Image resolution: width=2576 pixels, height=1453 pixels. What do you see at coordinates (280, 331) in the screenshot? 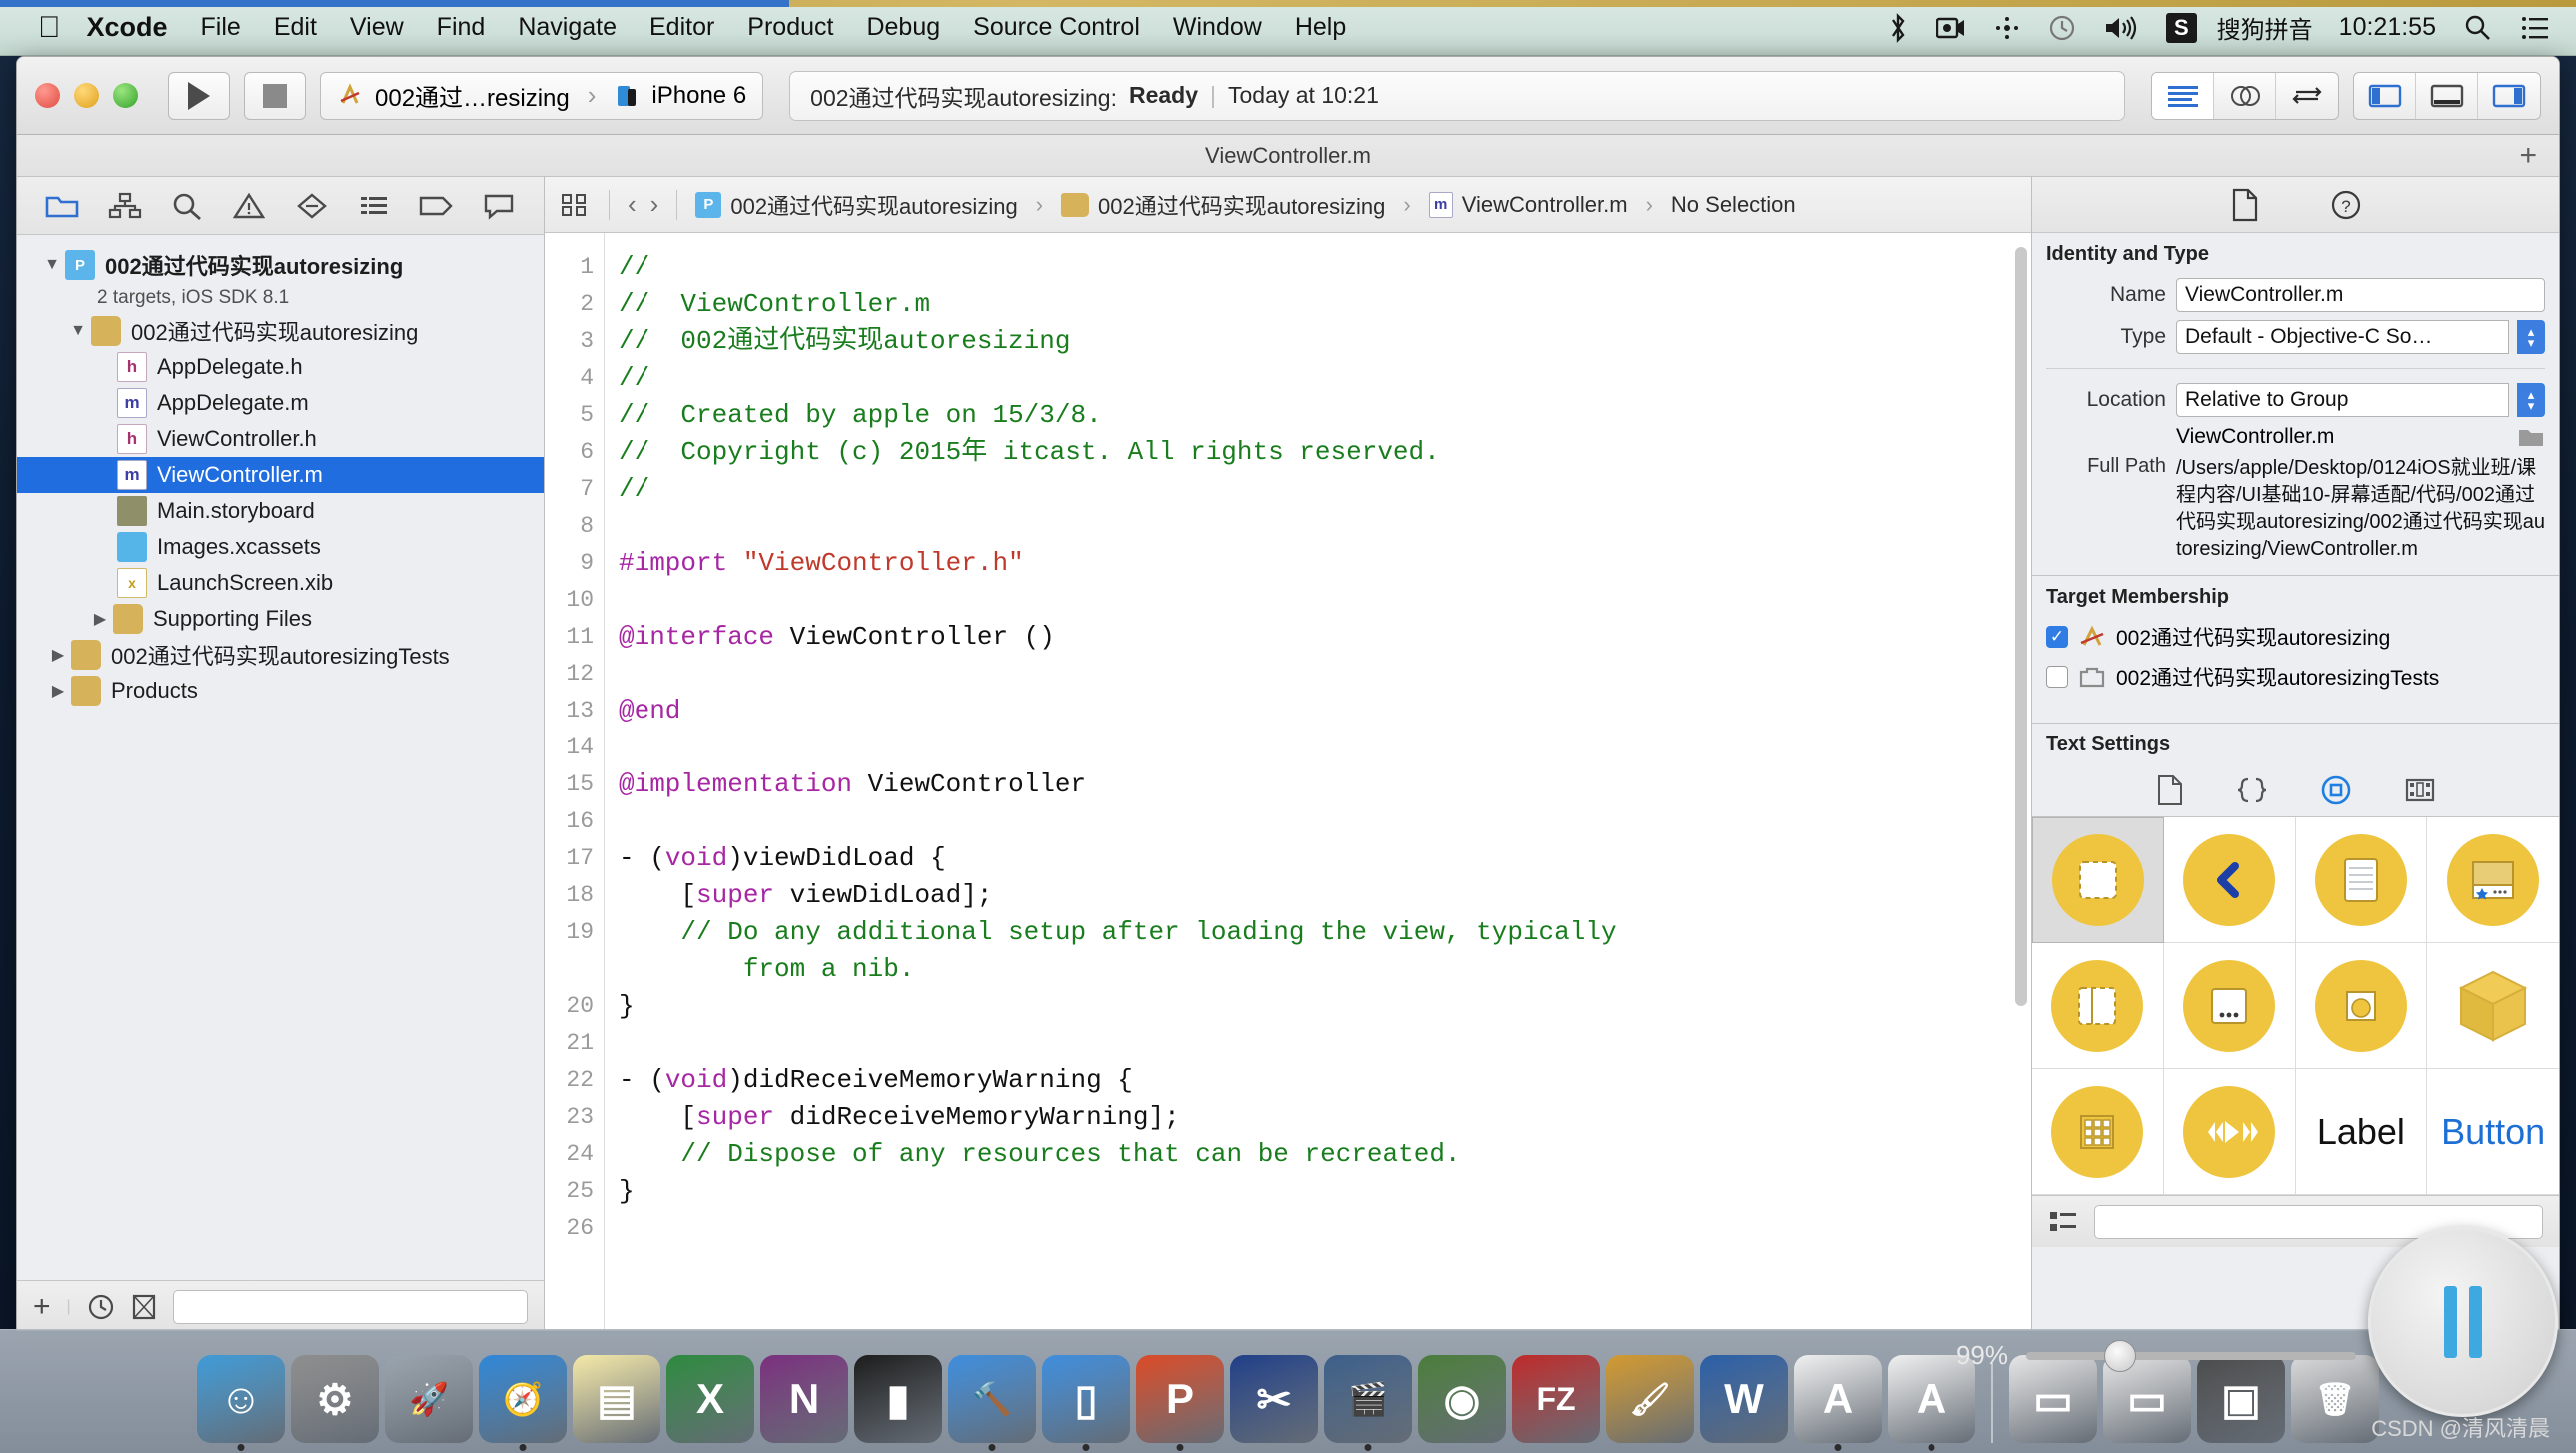
I see `navigator-item-group-main: ▼ 002通过代码实现autoresizing` at bounding box center [280, 331].